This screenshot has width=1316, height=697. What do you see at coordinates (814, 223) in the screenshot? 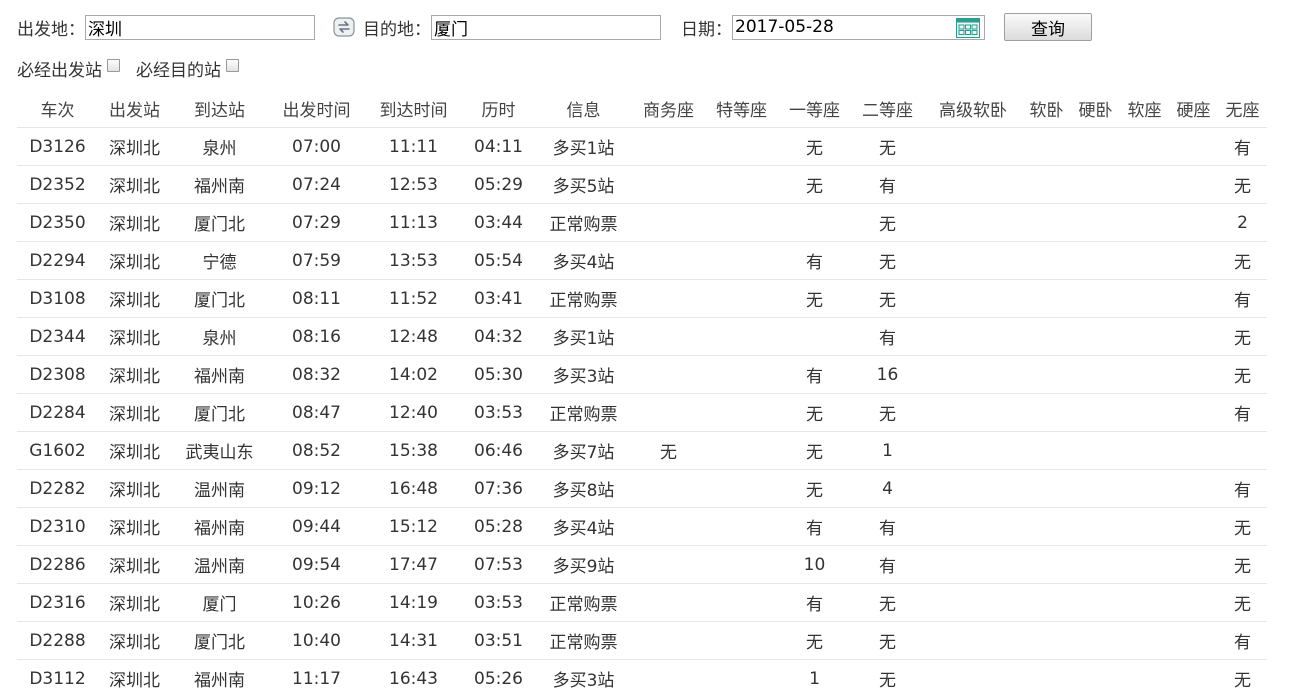
I see `cell-first-class` at bounding box center [814, 223].